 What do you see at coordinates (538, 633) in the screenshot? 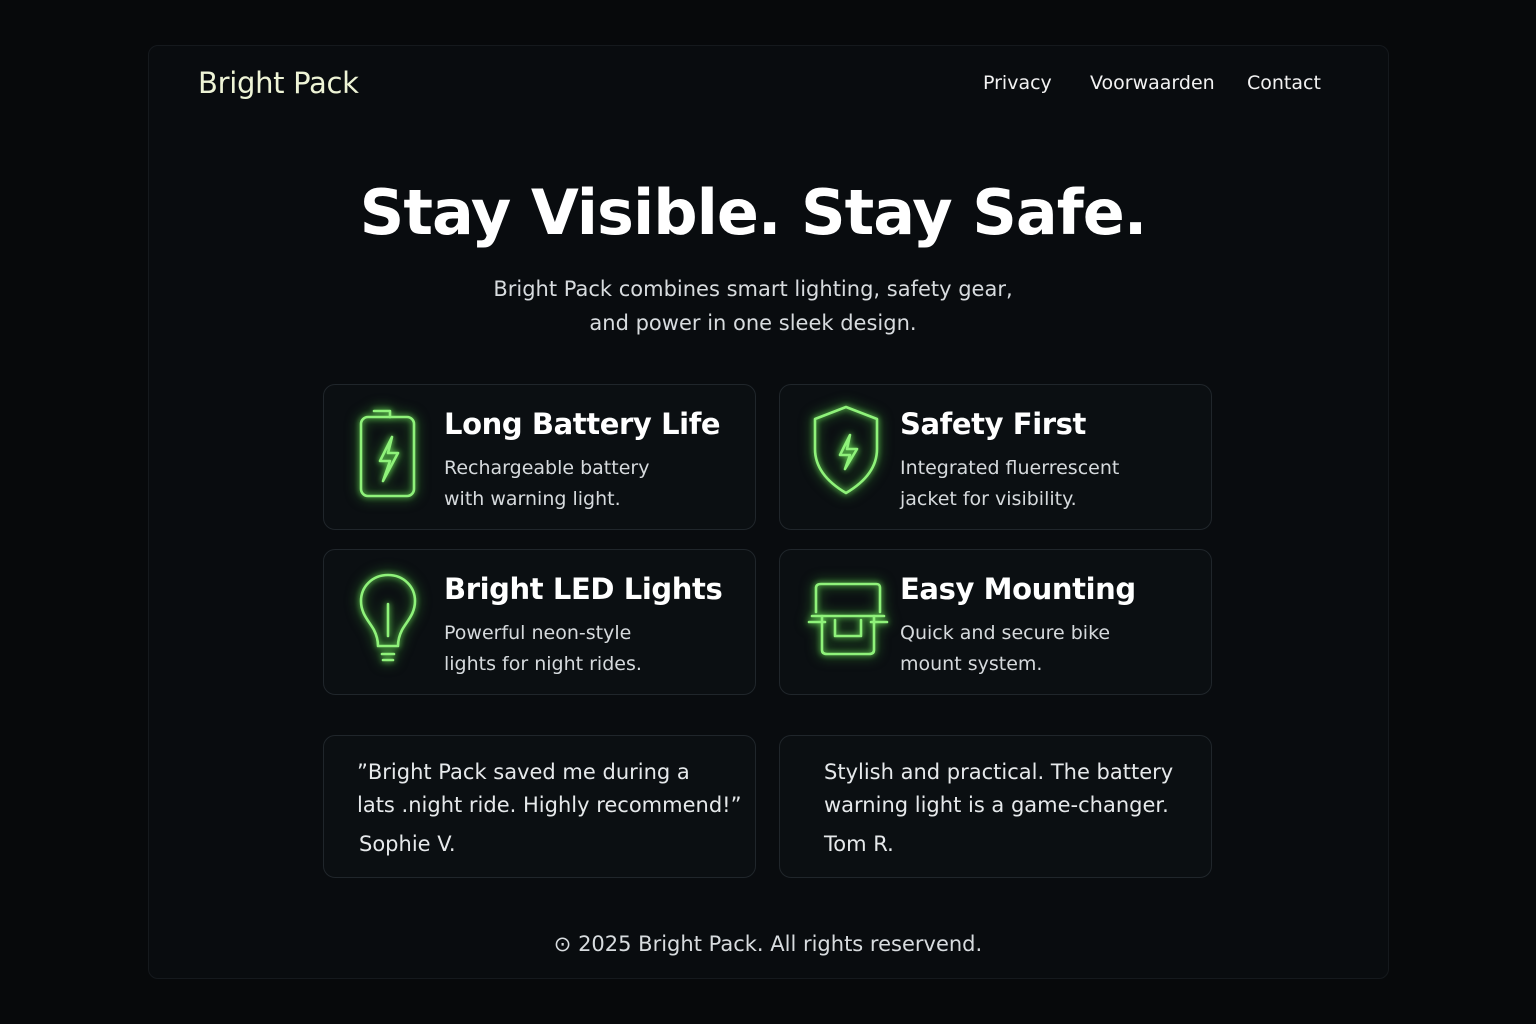
I see `feature-description-line1: Powerful neon-style` at bounding box center [538, 633].